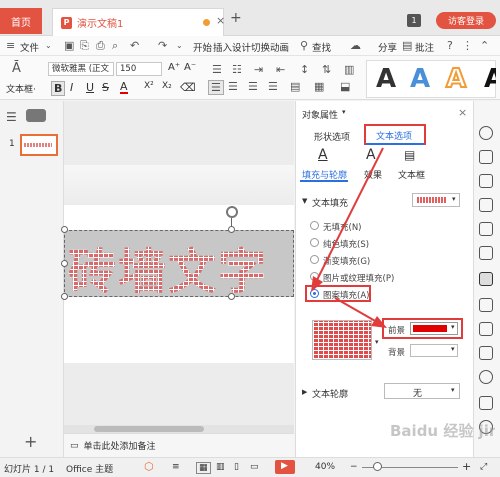 The height and width of the screenshot is (477, 500). Describe the element at coordinates (462, 112) in the screenshot. I see `close-panel-icon: ×` at that location.